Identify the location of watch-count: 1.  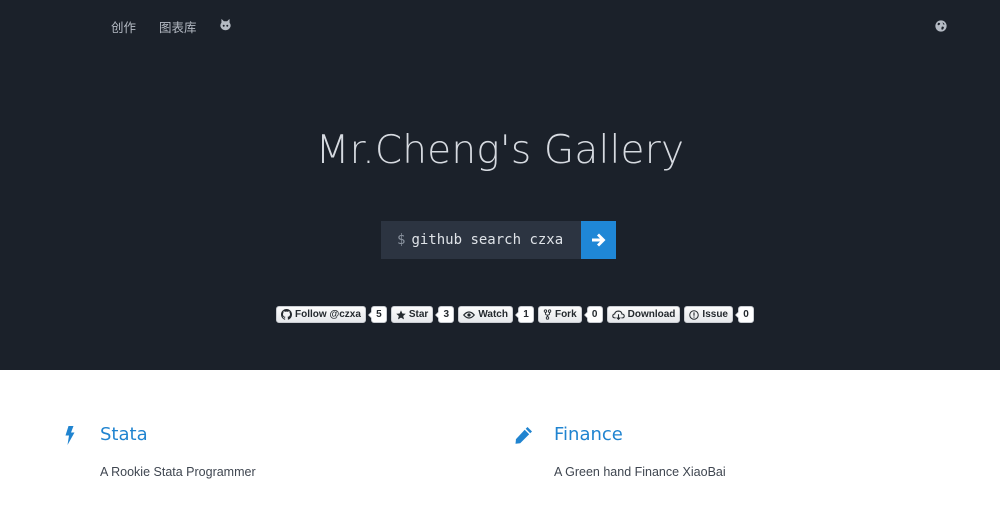
(524, 314).